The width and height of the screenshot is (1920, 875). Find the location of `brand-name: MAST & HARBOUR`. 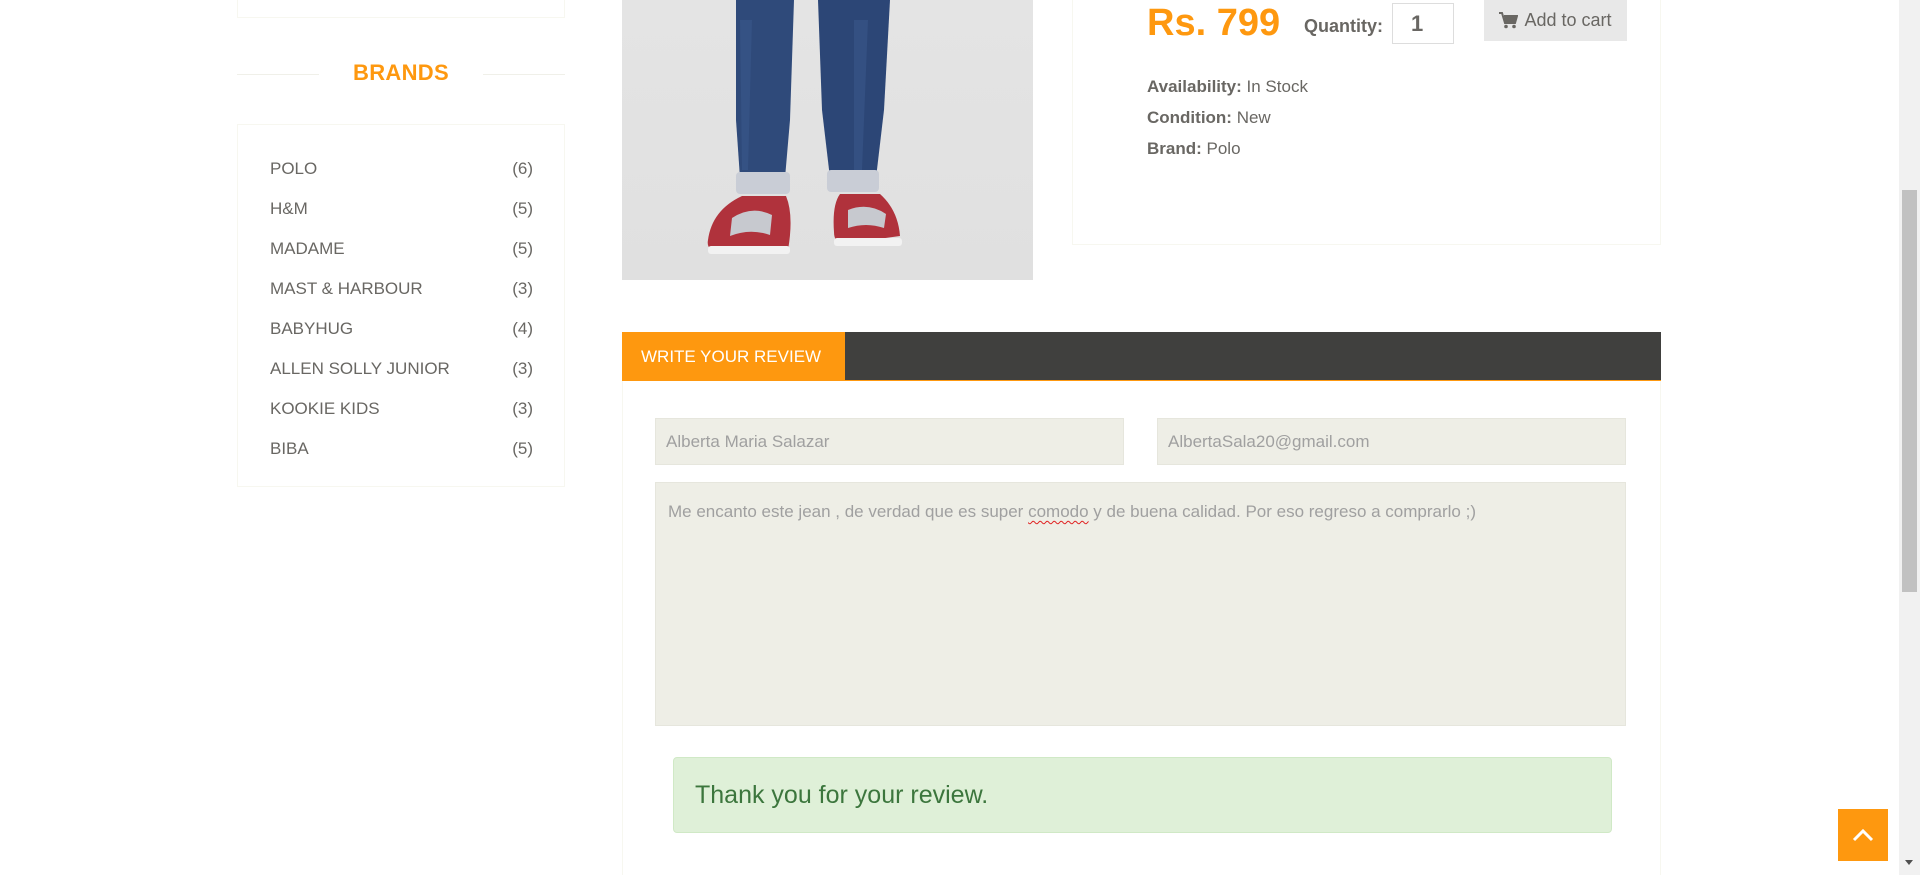

brand-name: MAST & HARBOUR is located at coordinates (346, 289).